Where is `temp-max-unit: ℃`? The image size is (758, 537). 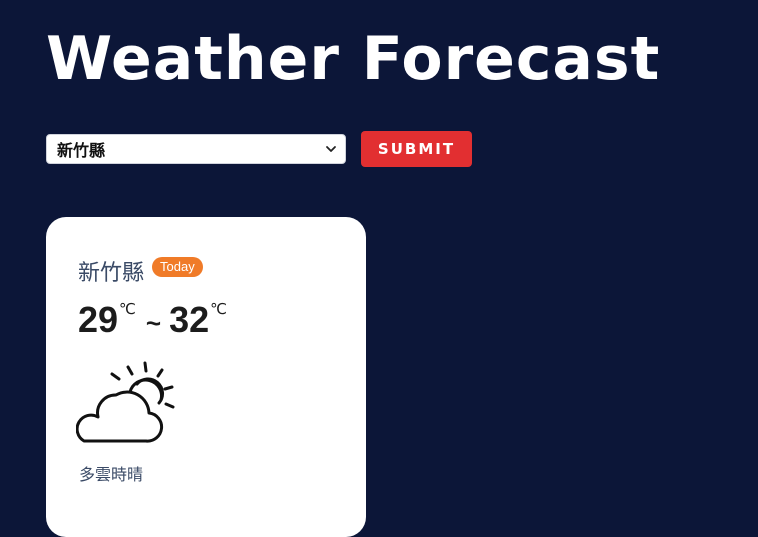
temp-max-unit: ℃ is located at coordinates (218, 309).